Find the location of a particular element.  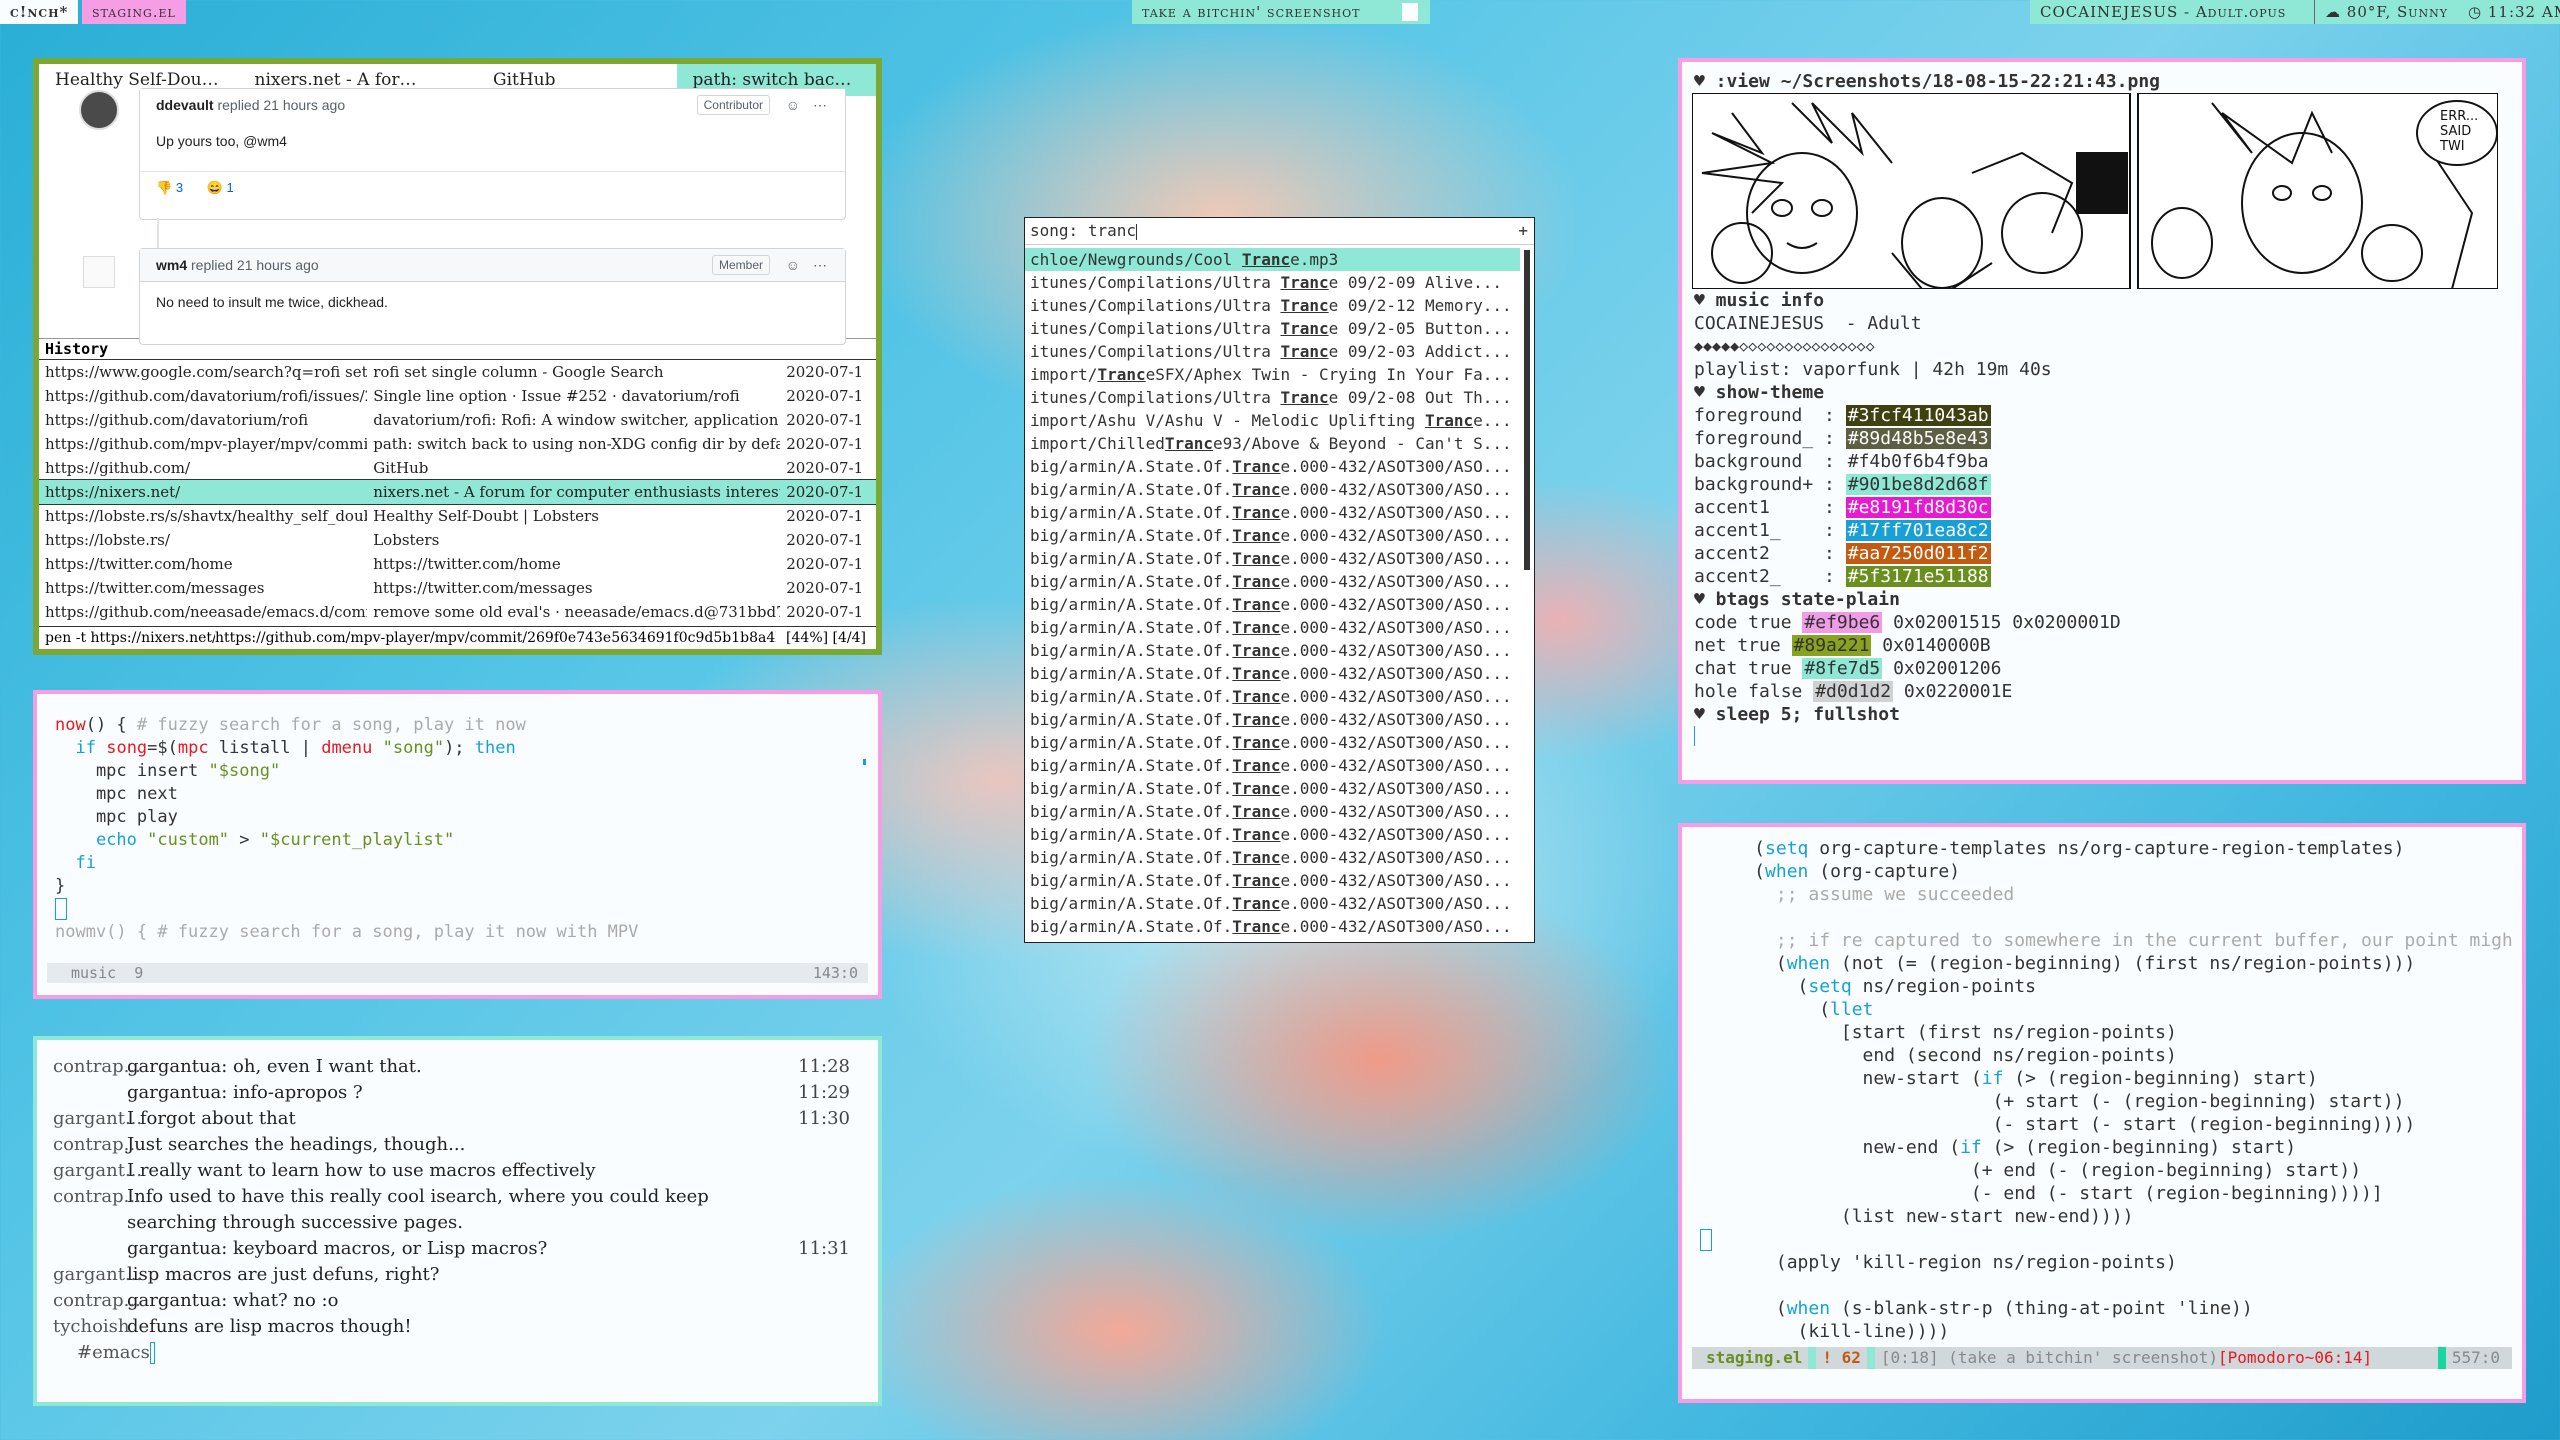

plus-icon: + is located at coordinates (1523, 231).